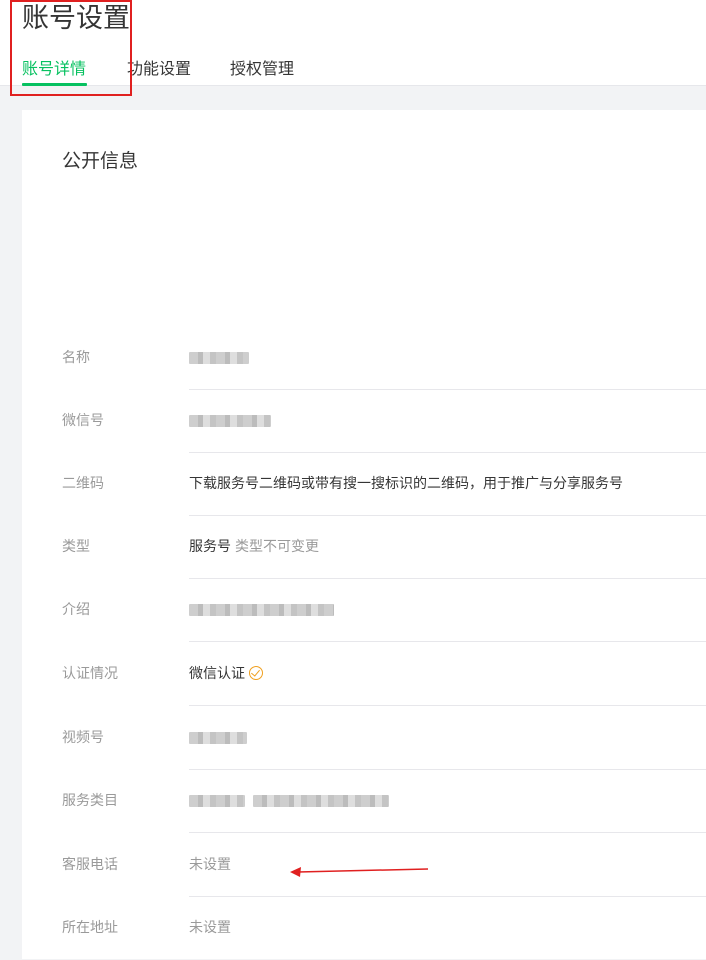 This screenshot has width=706, height=960. I want to click on row-label: 视频号, so click(83, 738).